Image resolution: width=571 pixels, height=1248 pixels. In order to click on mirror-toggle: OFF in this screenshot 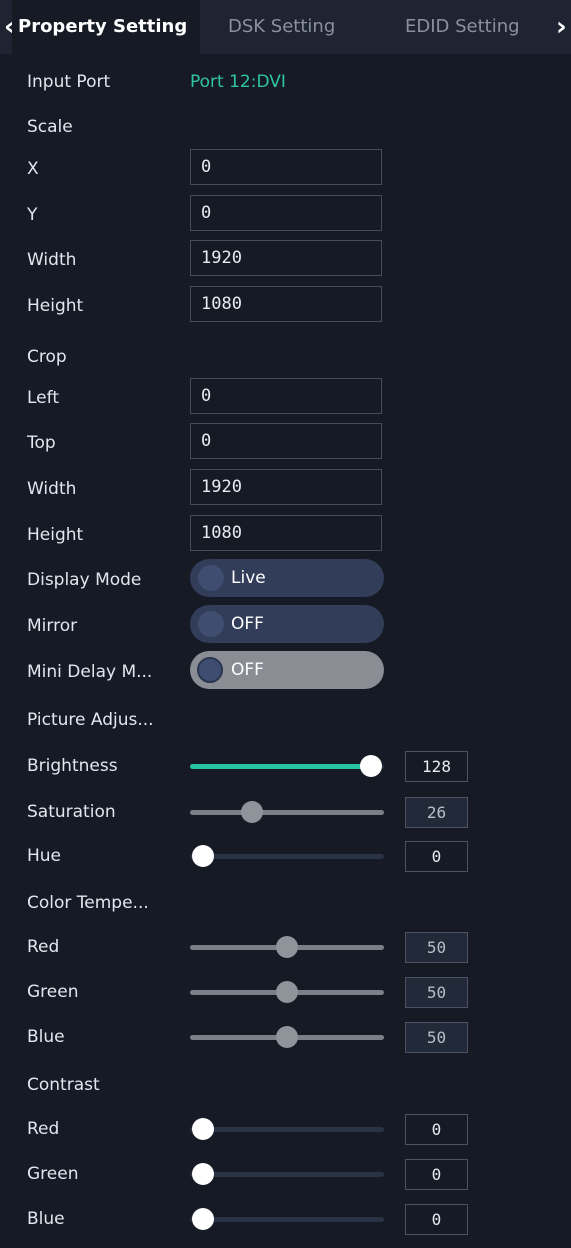, I will do `click(287, 624)`.